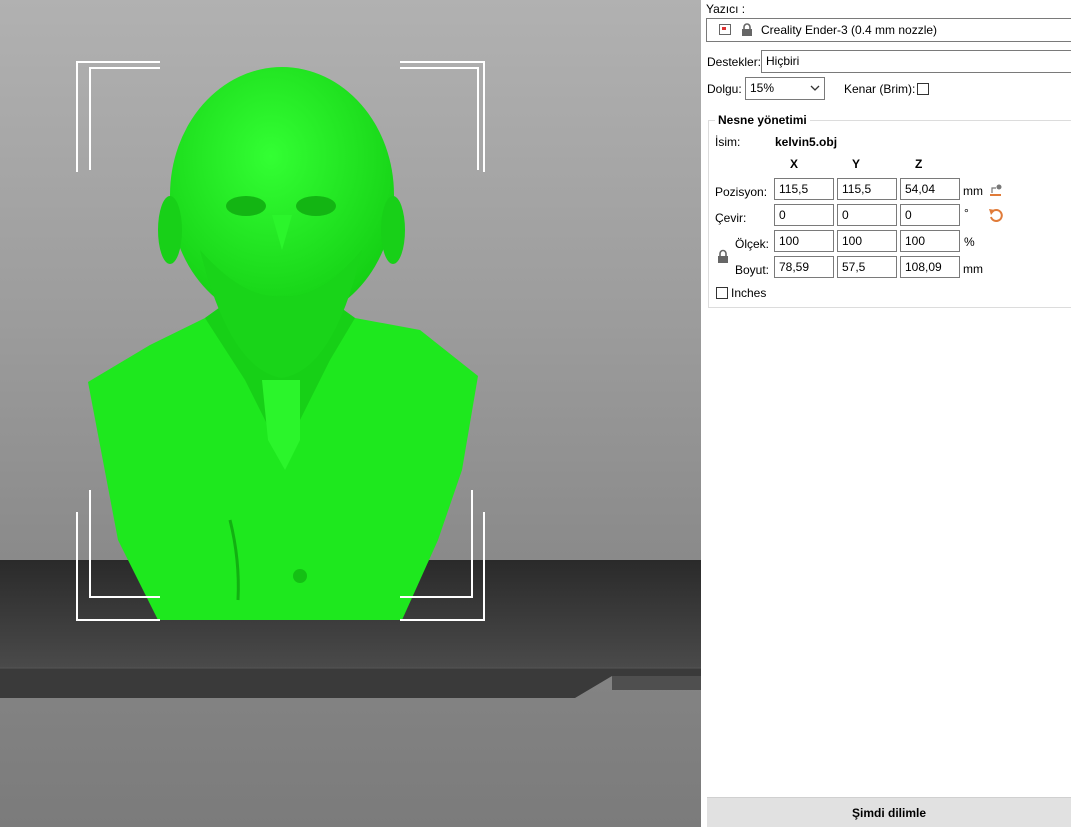 This screenshot has height=828, width=1071. I want to click on column-header-z: Z, so click(919, 164).